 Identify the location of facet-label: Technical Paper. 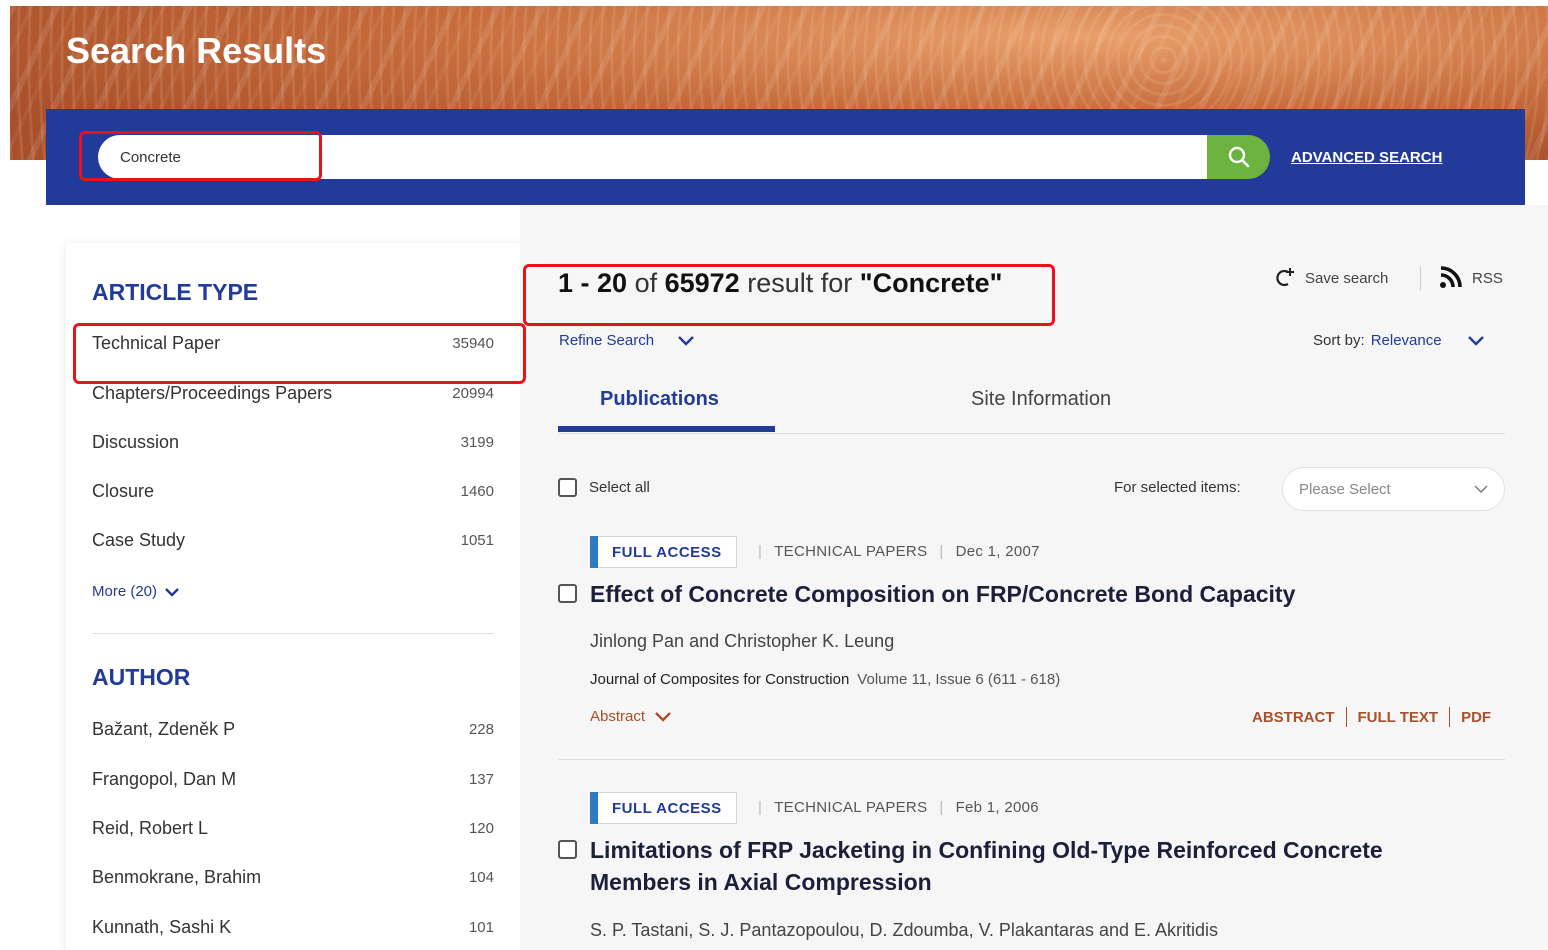
(156, 343).